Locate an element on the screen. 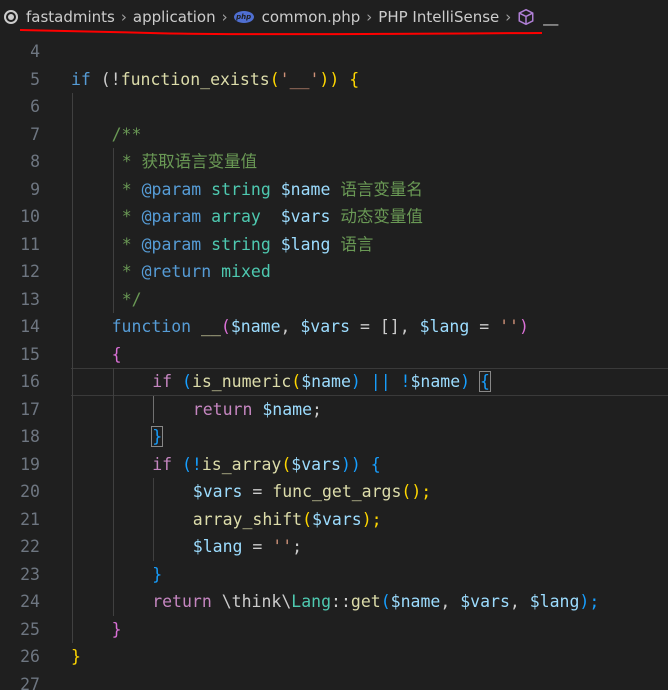 This screenshot has height=690, width=668. code-line: 18} is located at coordinates (334, 437).